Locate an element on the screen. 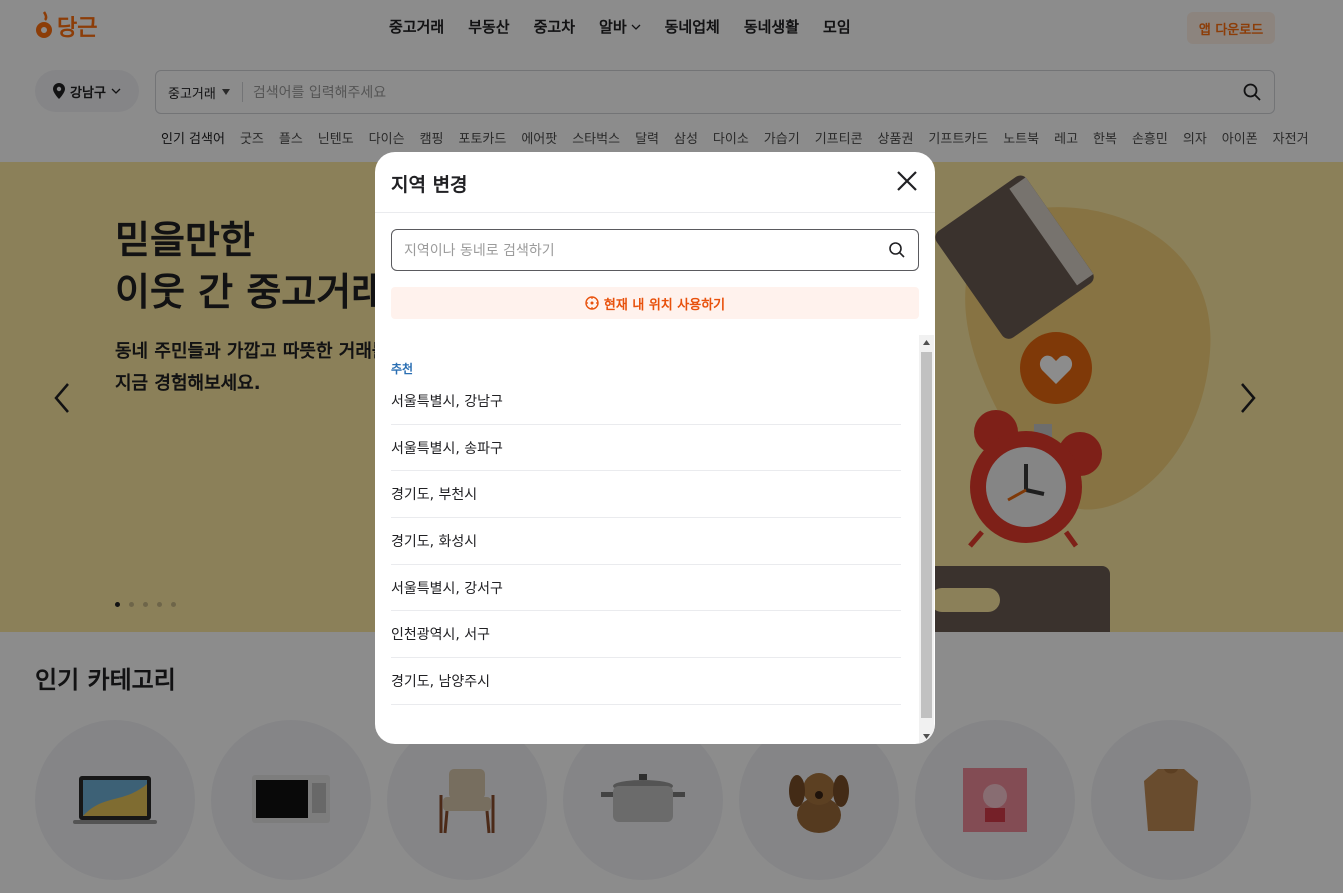 The image size is (1343, 893). region-list-scrollbar is located at coordinates (926, 539).